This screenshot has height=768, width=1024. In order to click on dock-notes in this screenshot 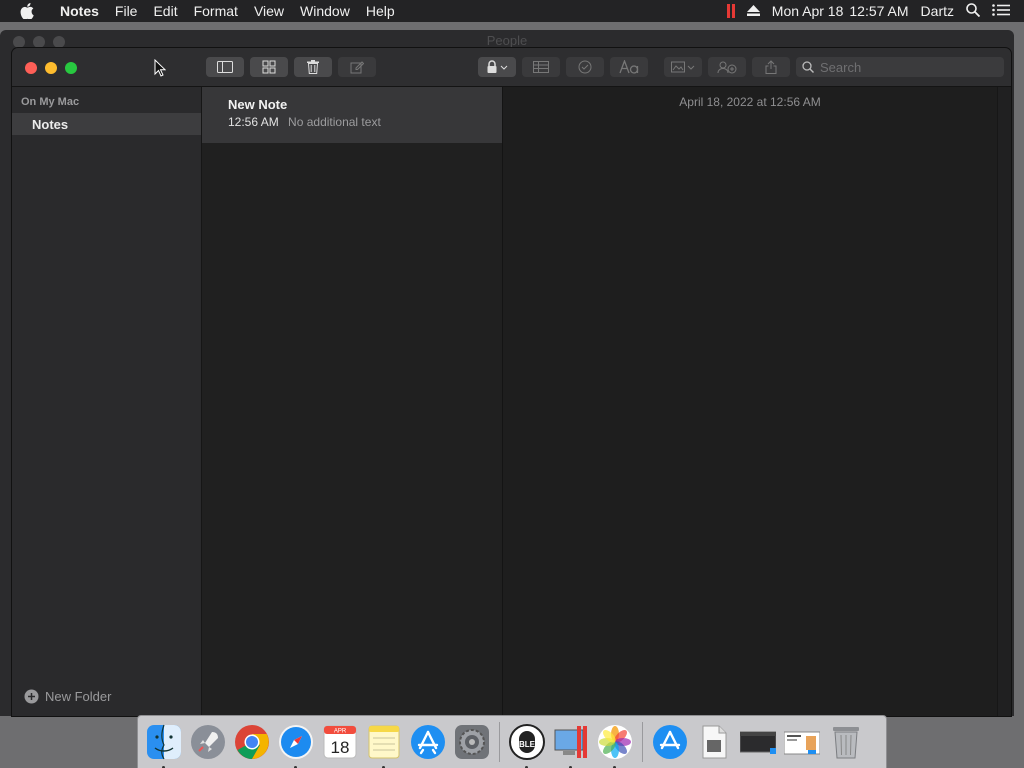, I will do `click(384, 745)`.